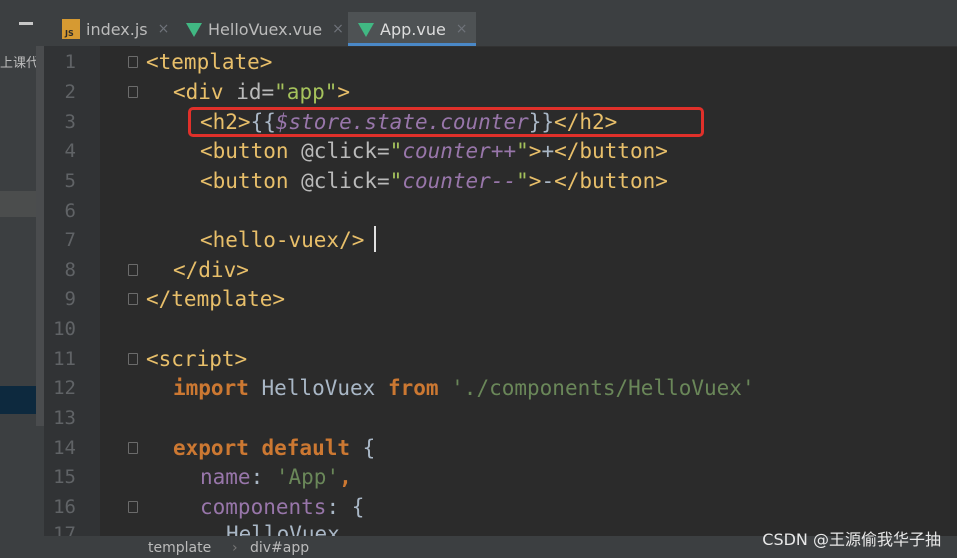 The image size is (957, 558). I want to click on tab-label: HelloVuex.vue, so click(265, 29).